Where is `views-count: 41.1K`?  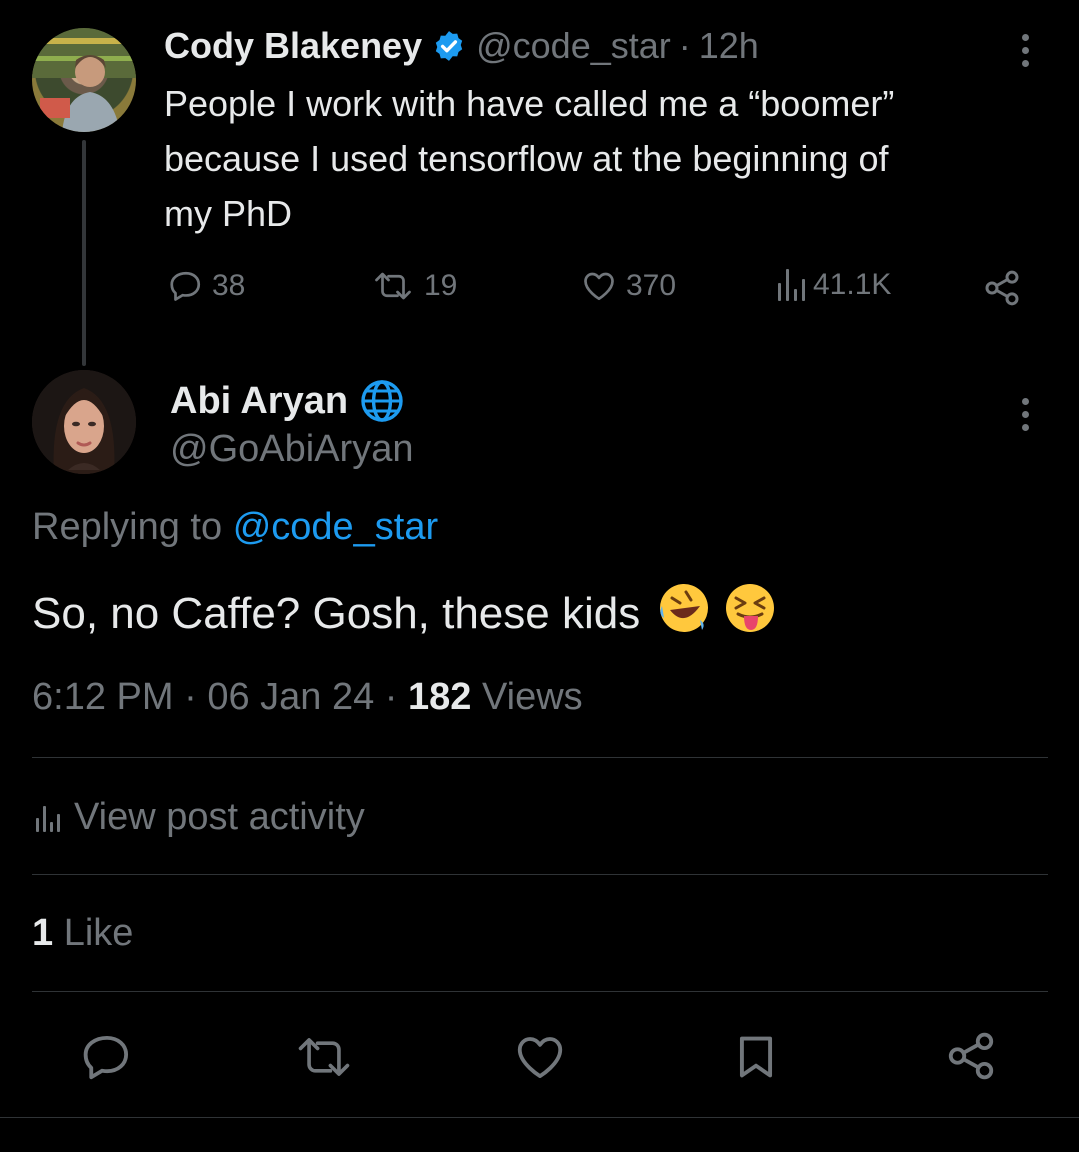
views-count: 41.1K is located at coordinates (852, 284).